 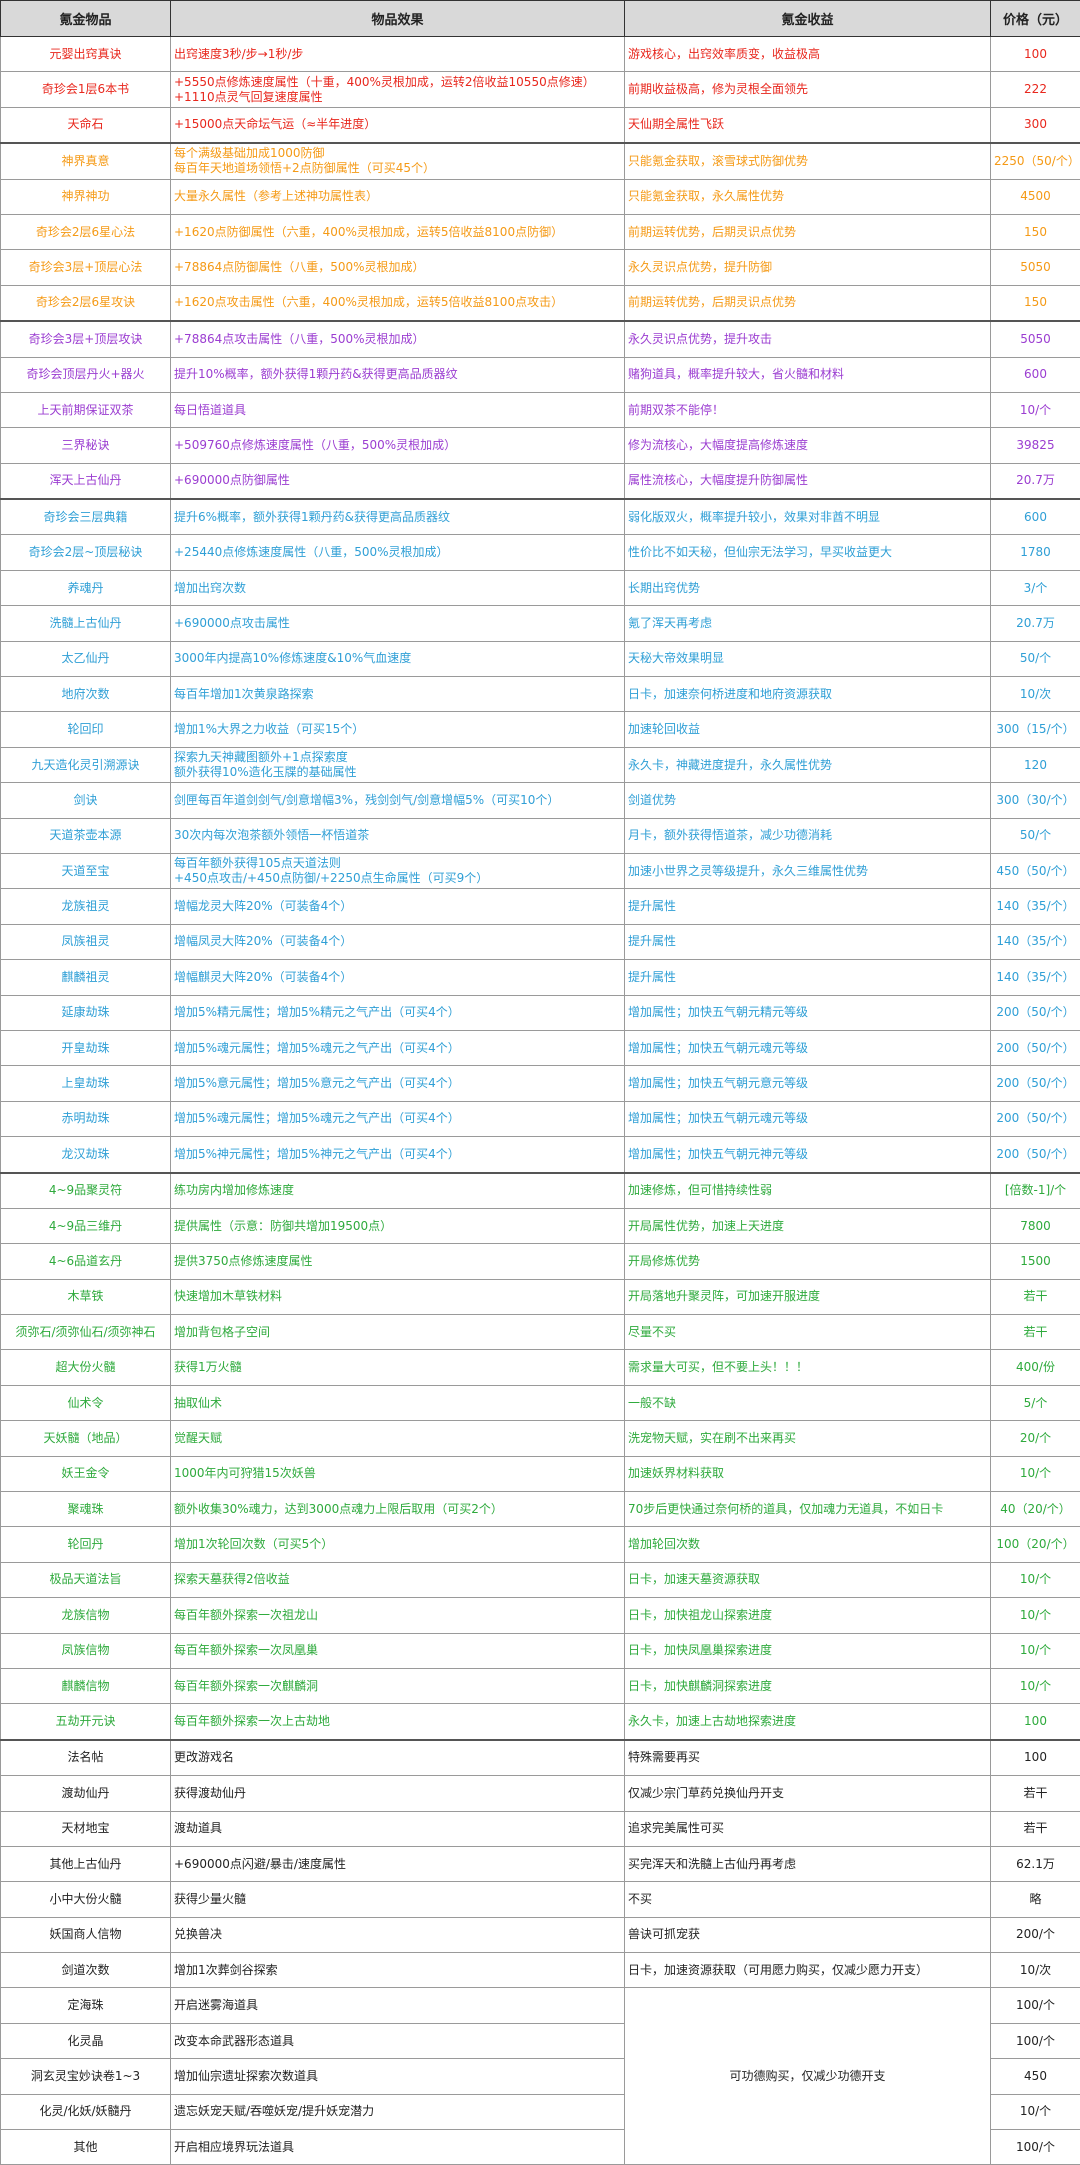 What do you see at coordinates (398, 231) in the screenshot?
I see `item-effect: +1620点防御属性（六重，400%灵根加成，运转5倍收益8100点防御）` at bounding box center [398, 231].